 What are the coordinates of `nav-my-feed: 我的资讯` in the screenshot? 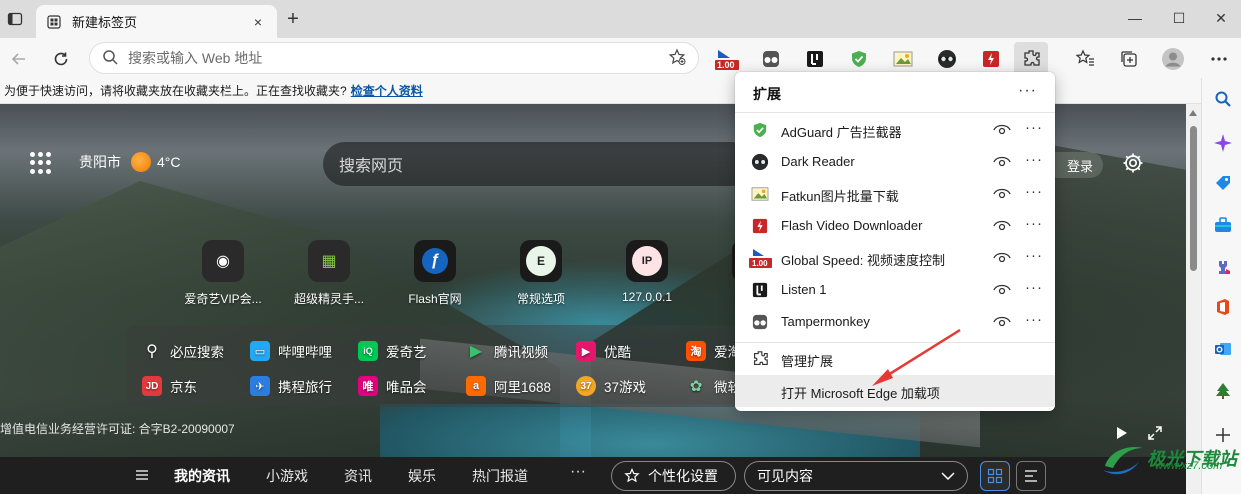 It's located at (202, 476).